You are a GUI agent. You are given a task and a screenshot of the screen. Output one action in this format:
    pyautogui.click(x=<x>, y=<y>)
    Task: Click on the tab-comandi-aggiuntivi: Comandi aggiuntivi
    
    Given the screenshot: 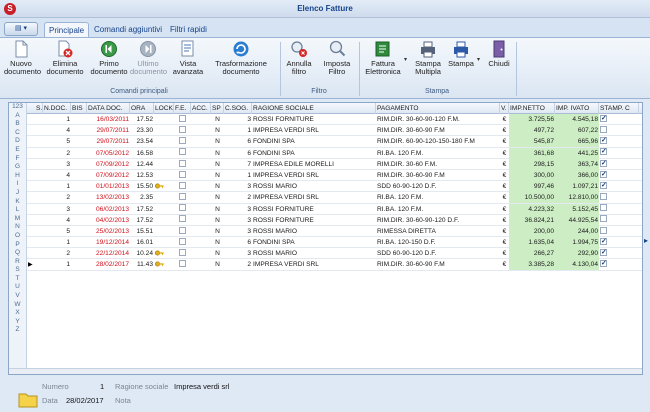 What is the action you would take?
    pyautogui.click(x=128, y=30)
    